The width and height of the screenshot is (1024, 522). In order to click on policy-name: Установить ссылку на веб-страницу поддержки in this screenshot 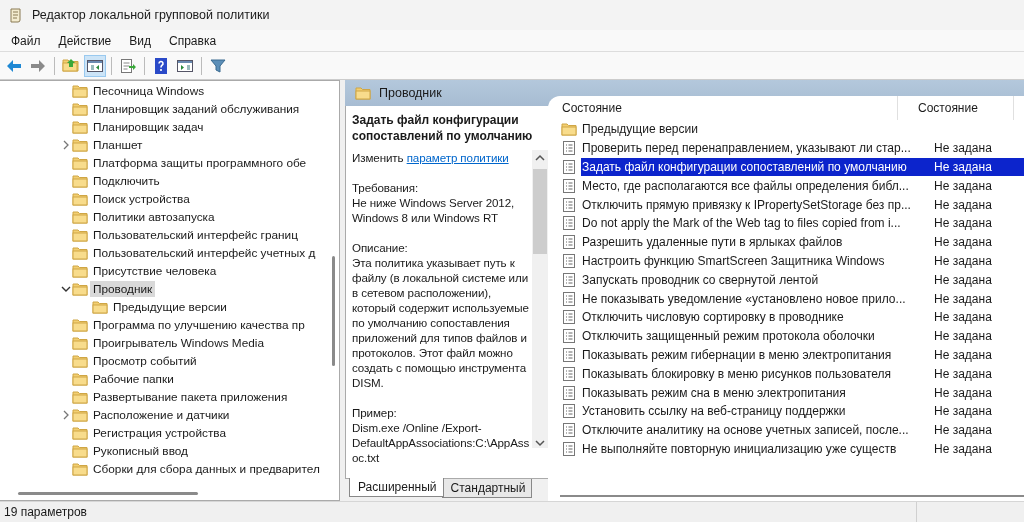, I will do `click(746, 411)`.